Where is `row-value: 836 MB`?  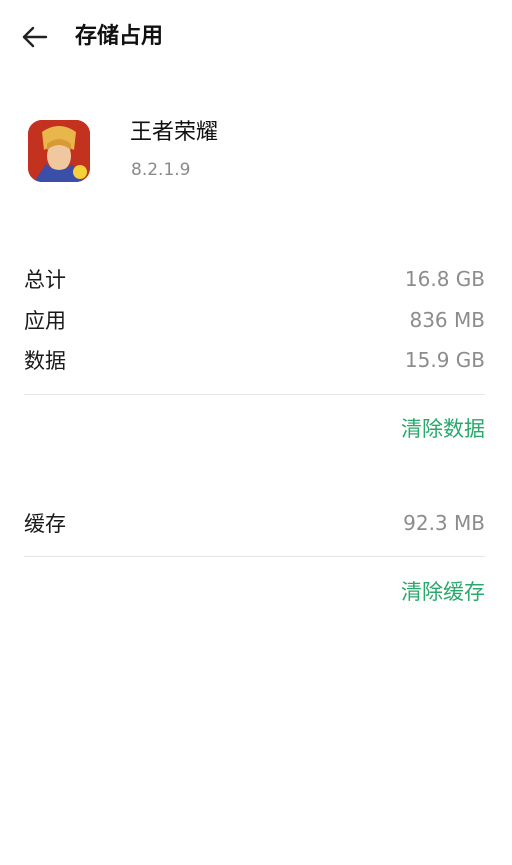 row-value: 836 MB is located at coordinates (447, 320).